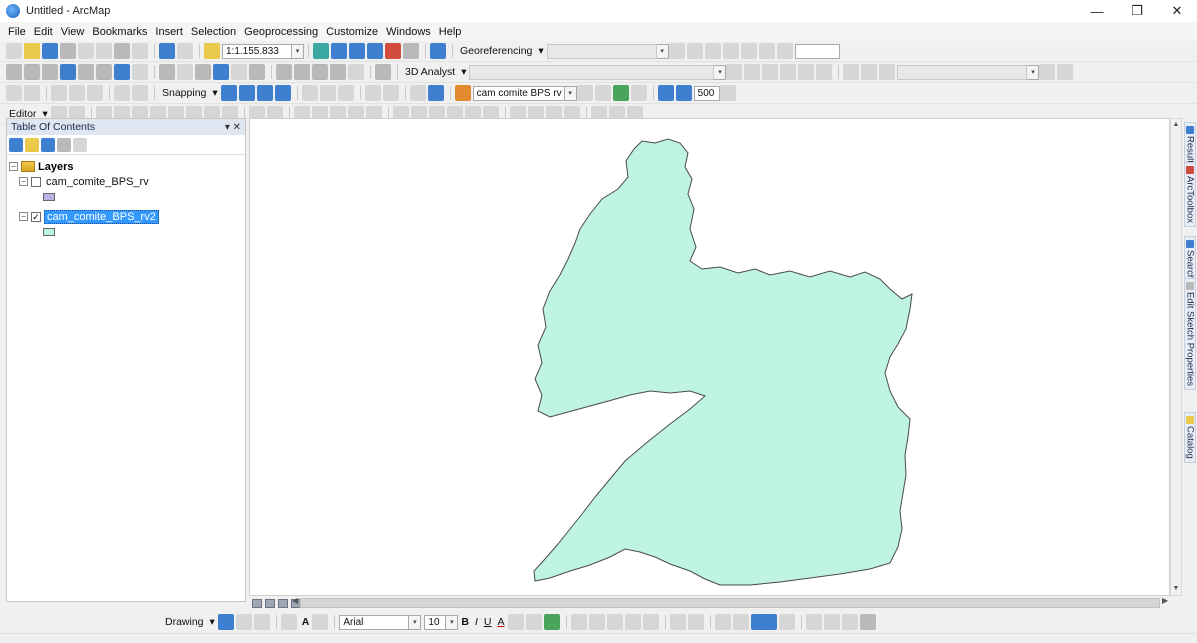 The width and height of the screenshot is (1197, 643). I want to click on 3d-analyst-dropdown-glyph: ▾, so click(463, 72).